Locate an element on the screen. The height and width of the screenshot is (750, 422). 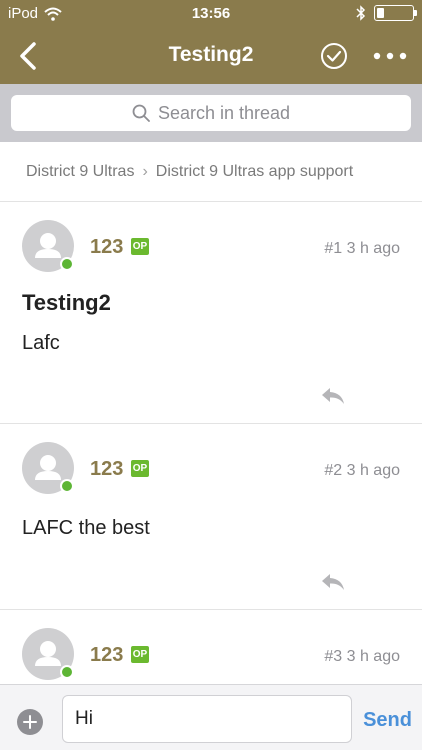
post-number: #3 is located at coordinates (333, 656).